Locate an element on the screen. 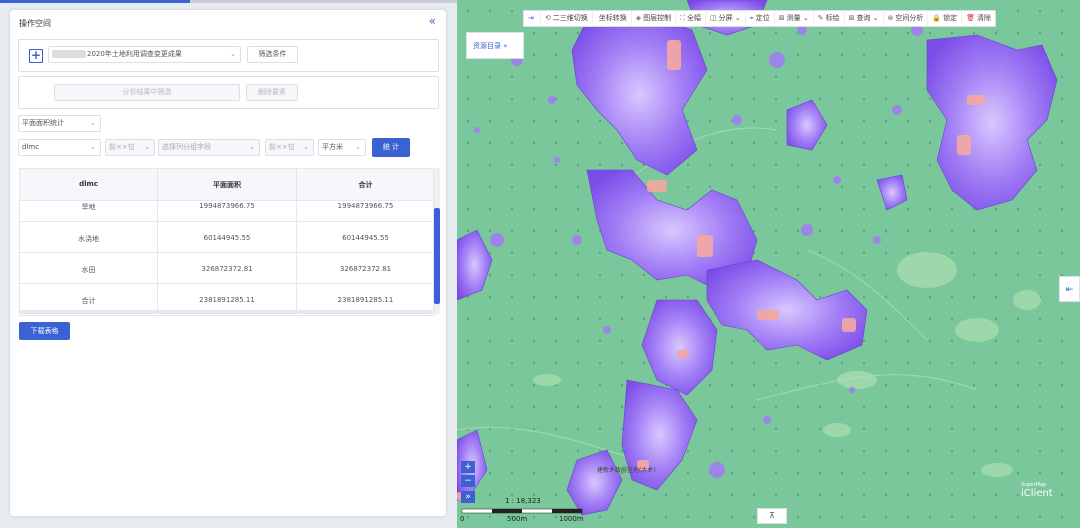 The width and height of the screenshot is (1080, 528). statistics-button: 统 计 is located at coordinates (391, 147).